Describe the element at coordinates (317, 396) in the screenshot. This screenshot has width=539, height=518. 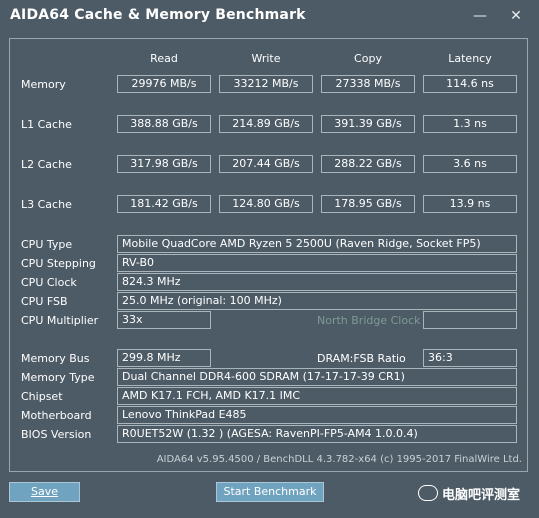
I see `chipset-value: AMD K17.1 FCH, AMD K17.1 IMC` at that location.